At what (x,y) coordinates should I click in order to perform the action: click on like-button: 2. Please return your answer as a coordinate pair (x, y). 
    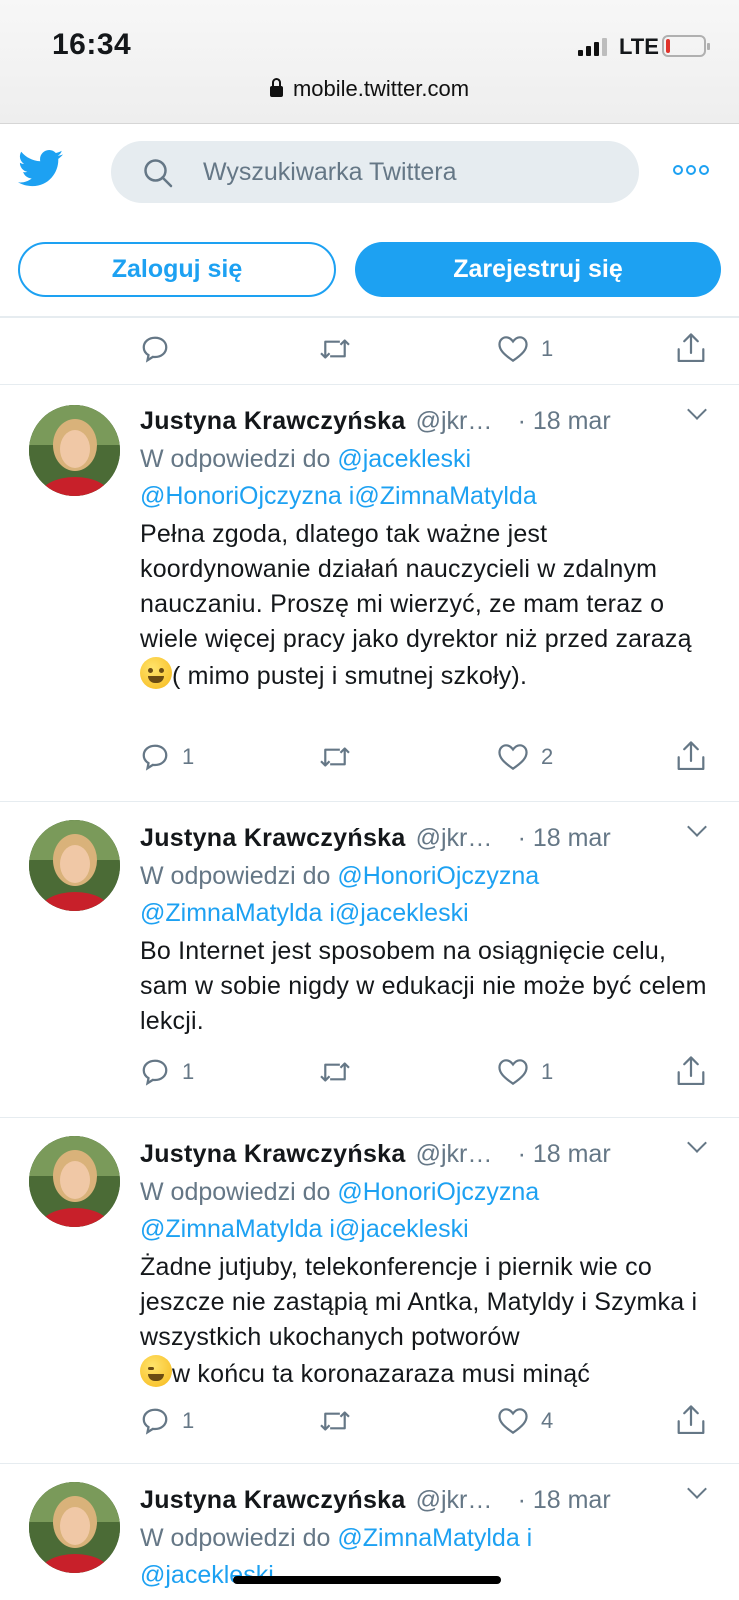
    Looking at the image, I should click on (525, 757).